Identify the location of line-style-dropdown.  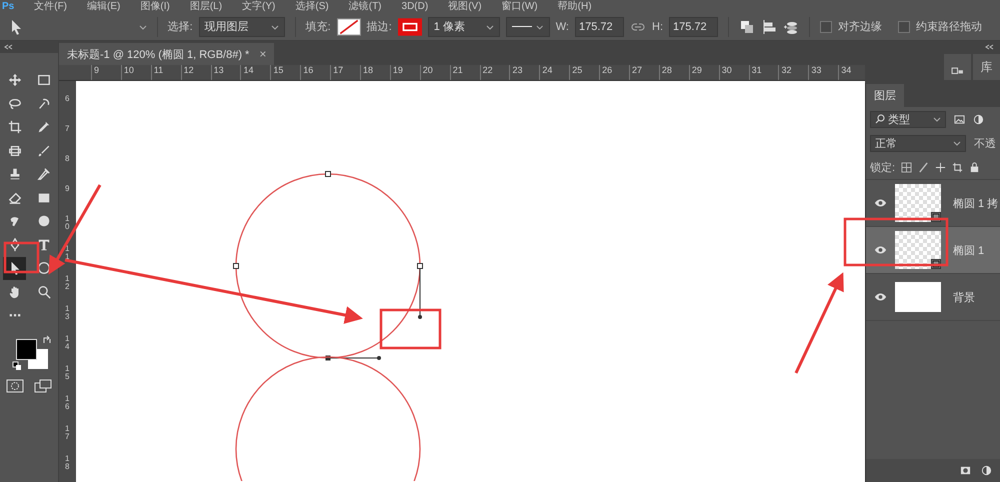
(528, 26).